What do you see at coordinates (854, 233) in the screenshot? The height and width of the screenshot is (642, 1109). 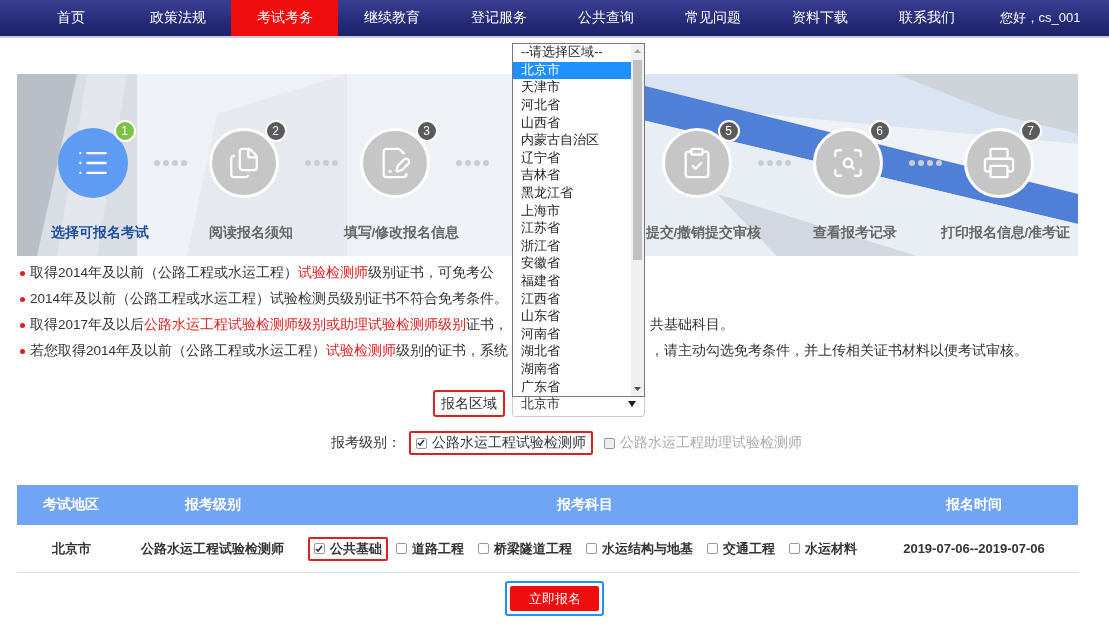 I see `step-label: 查看报考记录` at bounding box center [854, 233].